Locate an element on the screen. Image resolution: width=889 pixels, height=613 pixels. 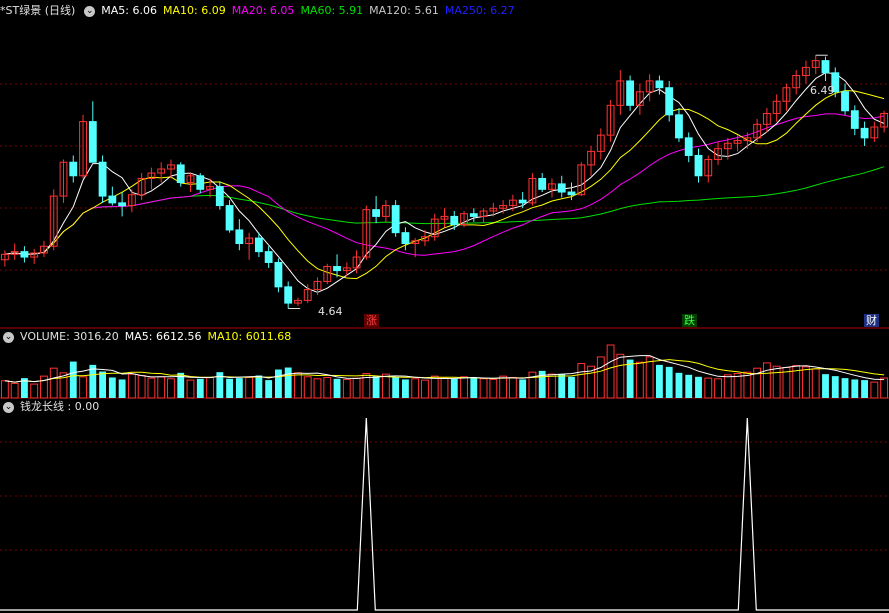
volume-ma5-line is located at coordinates (444, 369).